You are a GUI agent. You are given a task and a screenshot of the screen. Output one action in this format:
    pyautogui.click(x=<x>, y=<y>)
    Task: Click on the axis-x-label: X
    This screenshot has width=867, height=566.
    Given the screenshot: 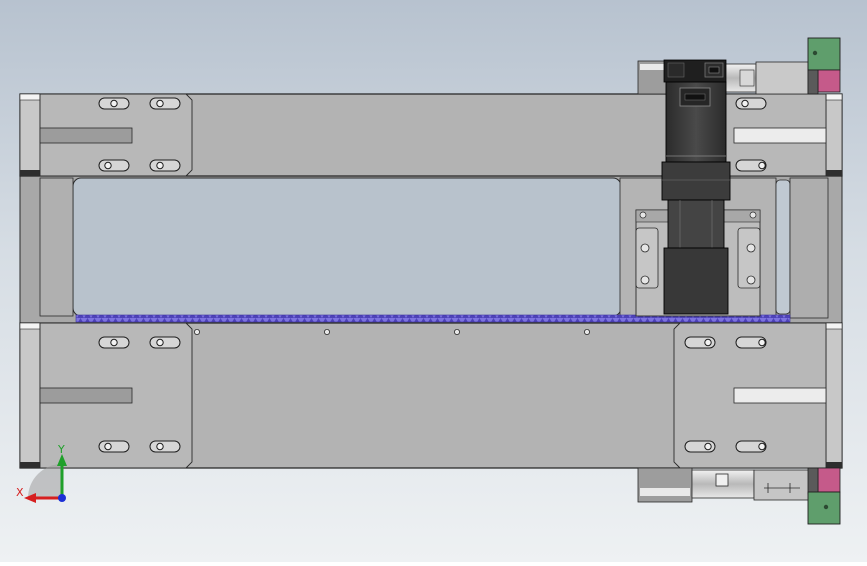 What is the action you would take?
    pyautogui.click(x=20, y=492)
    